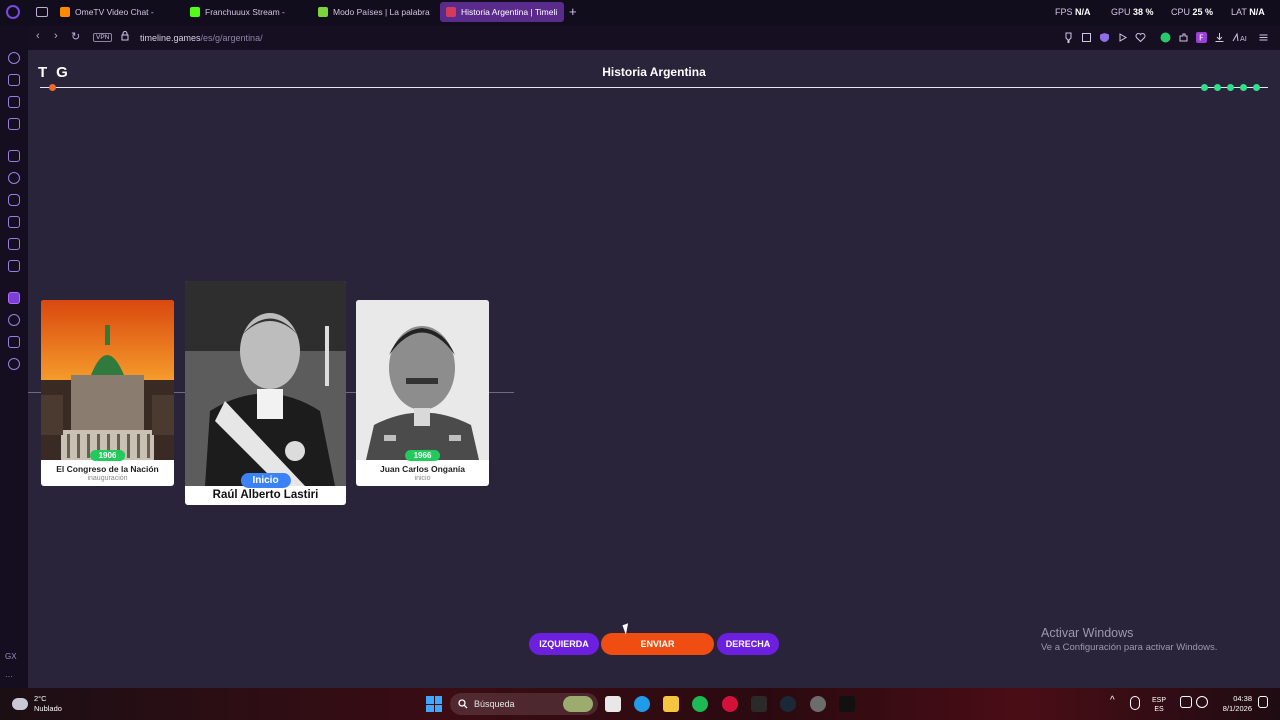 Image resolution: width=1280 pixels, height=720 pixels. I want to click on back-arrow-icon: ‹, so click(38, 36).